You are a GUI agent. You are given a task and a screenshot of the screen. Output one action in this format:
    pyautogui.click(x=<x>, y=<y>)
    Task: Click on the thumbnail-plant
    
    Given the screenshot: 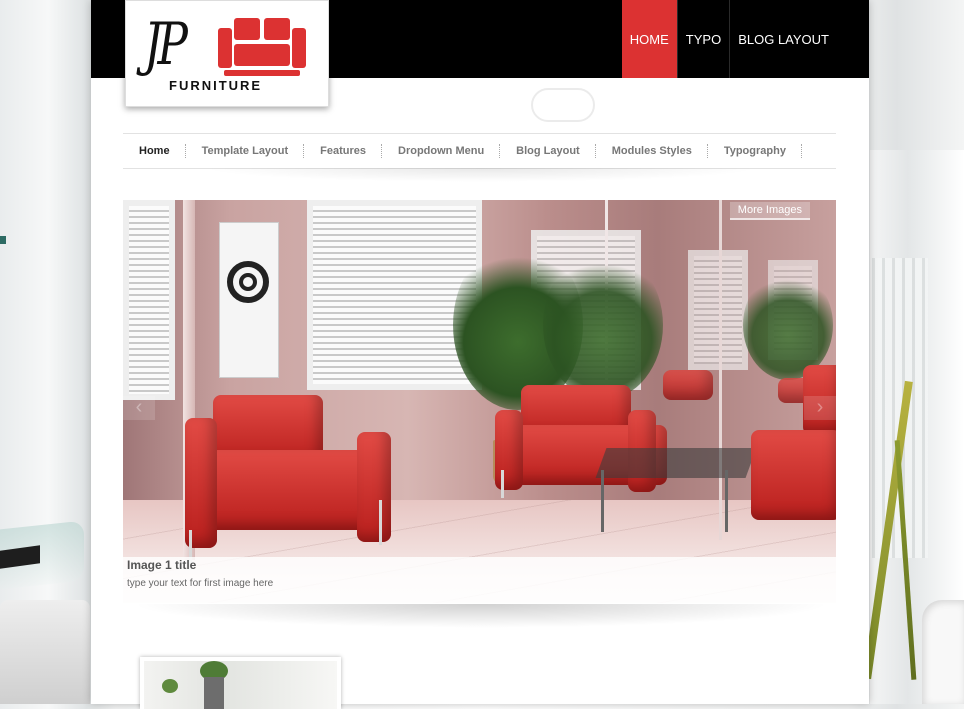 What is the action you would take?
    pyautogui.click(x=170, y=686)
    